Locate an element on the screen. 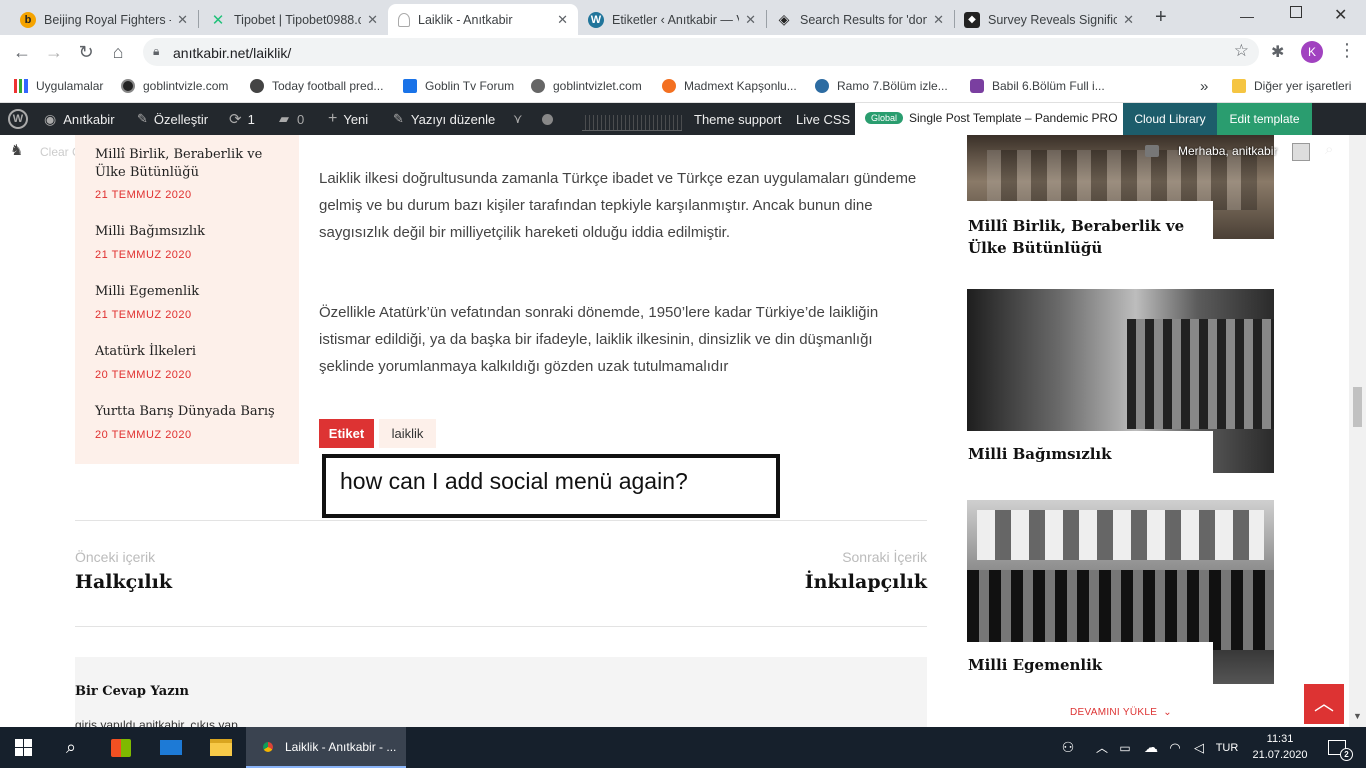  bookmark-apps: Uygulamalar is located at coordinates (58, 86).